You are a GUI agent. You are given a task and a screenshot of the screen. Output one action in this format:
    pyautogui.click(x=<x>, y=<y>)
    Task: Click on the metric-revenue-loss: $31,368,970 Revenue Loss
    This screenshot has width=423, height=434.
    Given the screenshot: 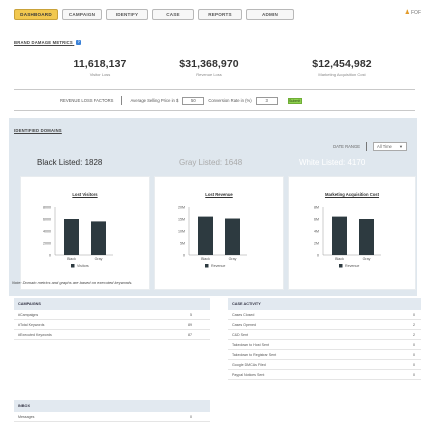 What is the action you would take?
    pyautogui.click(x=209, y=67)
    